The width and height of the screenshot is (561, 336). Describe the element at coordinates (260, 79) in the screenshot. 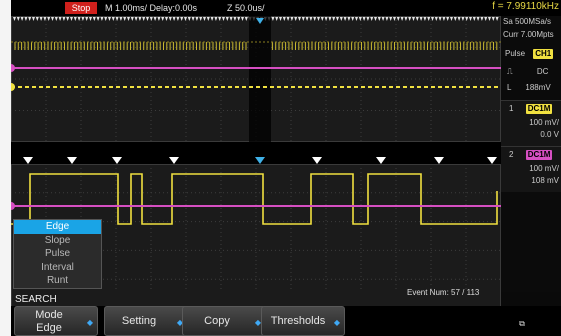

I see `zoom-window-marker` at that location.